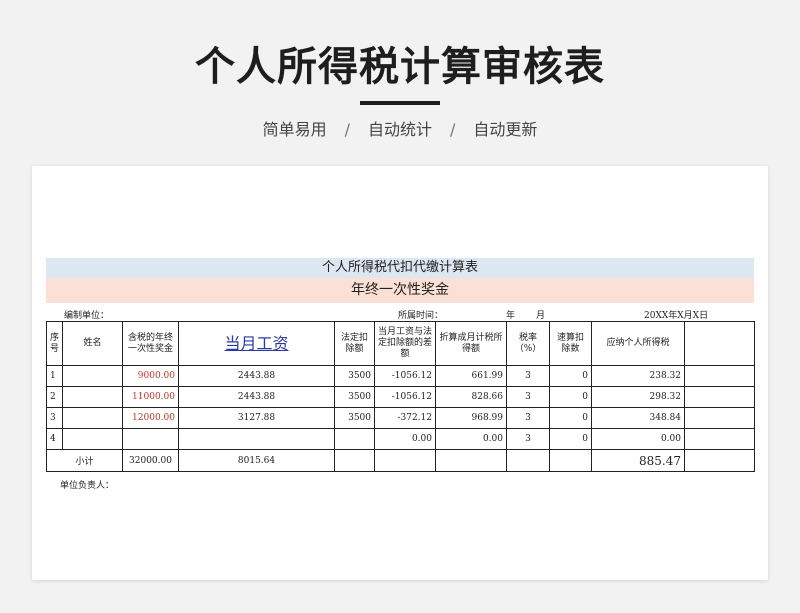  What do you see at coordinates (405, 418) in the screenshot?
I see `cell-diff: -372.12` at bounding box center [405, 418].